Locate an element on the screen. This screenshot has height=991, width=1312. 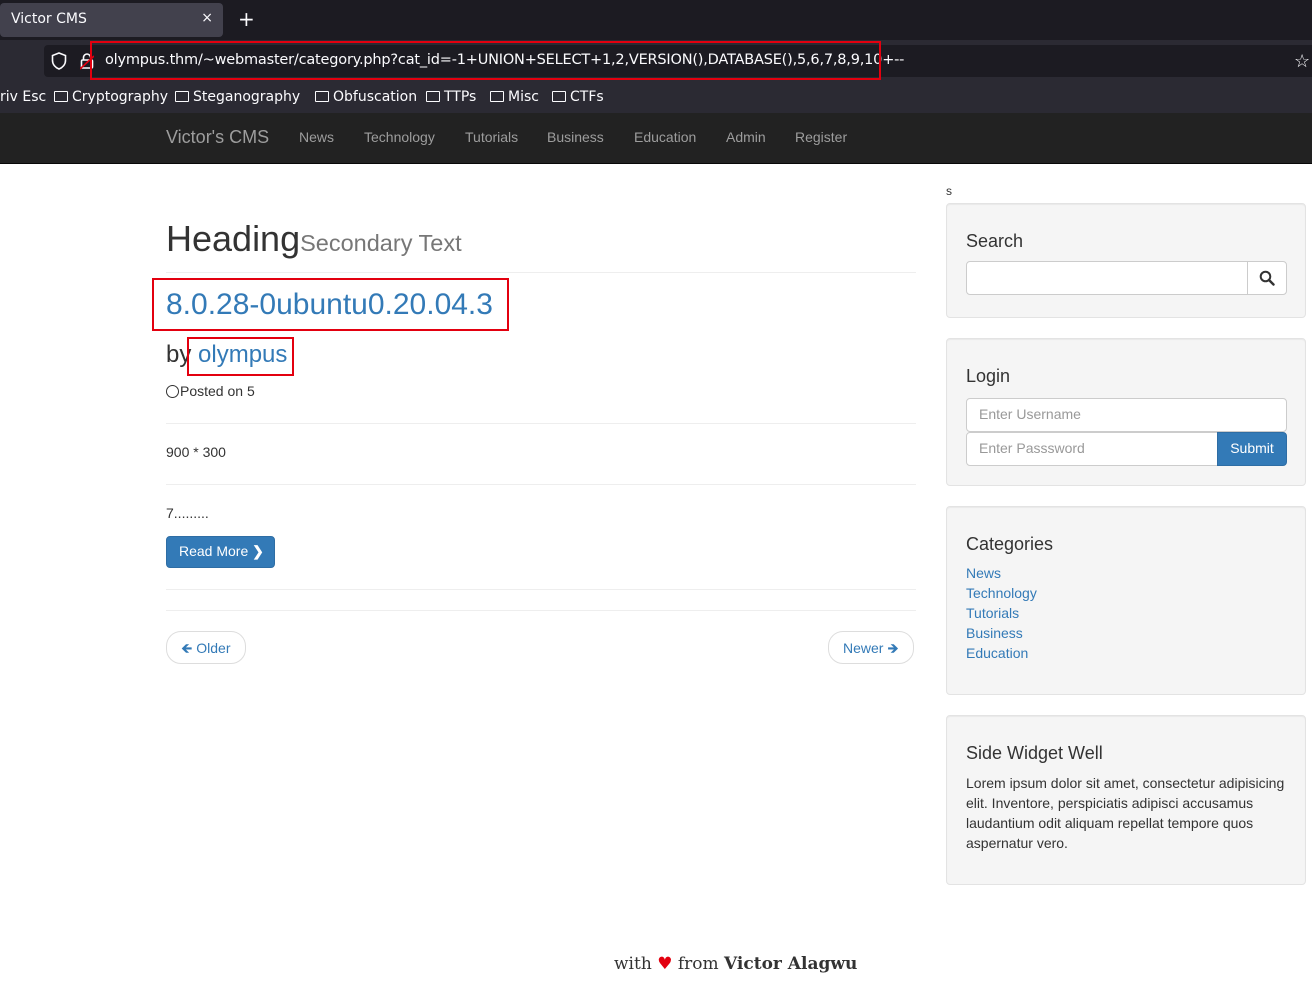
url-highlight-box is located at coordinates (485, 60).